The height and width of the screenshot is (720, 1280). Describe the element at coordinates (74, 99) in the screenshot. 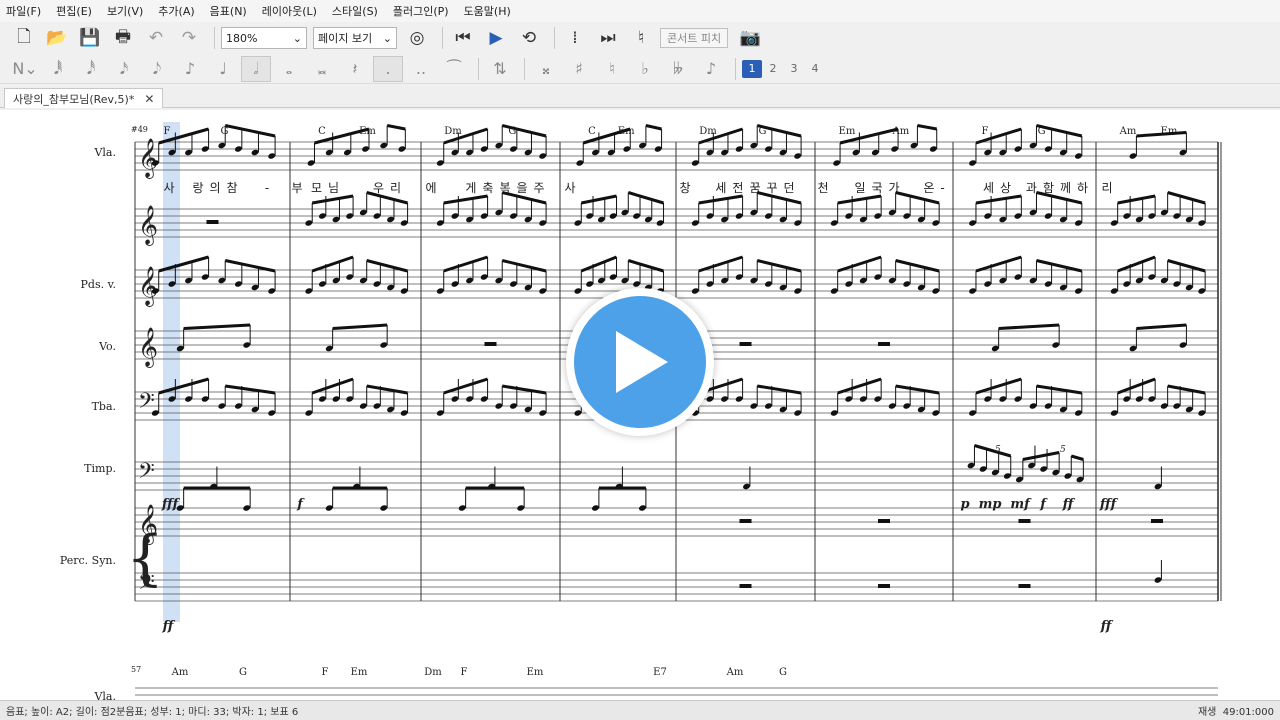

I see `score-tab-title: 사랑의_참부모님(Rev,5)*` at that location.